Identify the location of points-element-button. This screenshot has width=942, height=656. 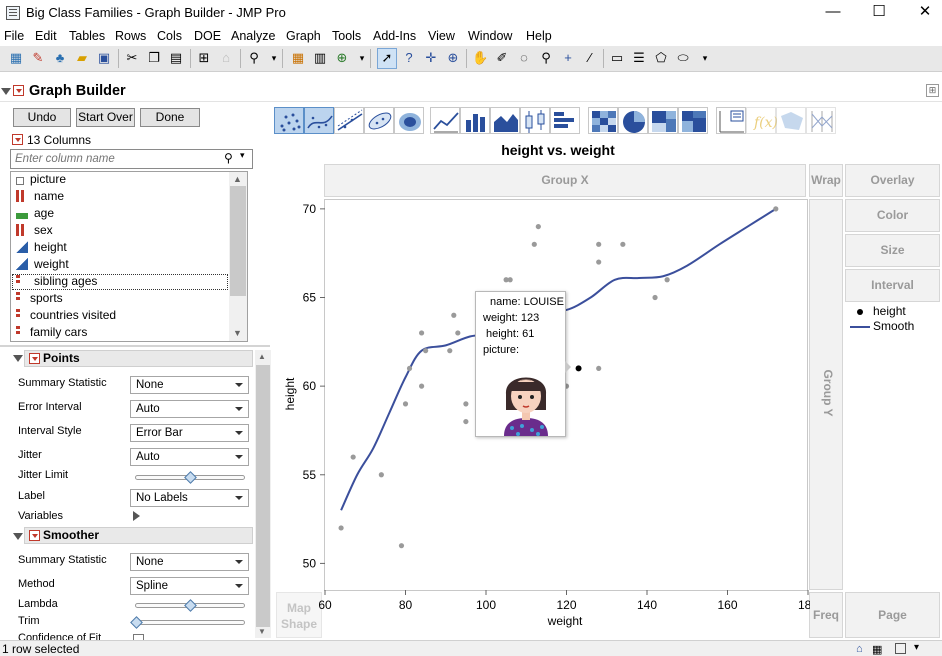
(289, 120).